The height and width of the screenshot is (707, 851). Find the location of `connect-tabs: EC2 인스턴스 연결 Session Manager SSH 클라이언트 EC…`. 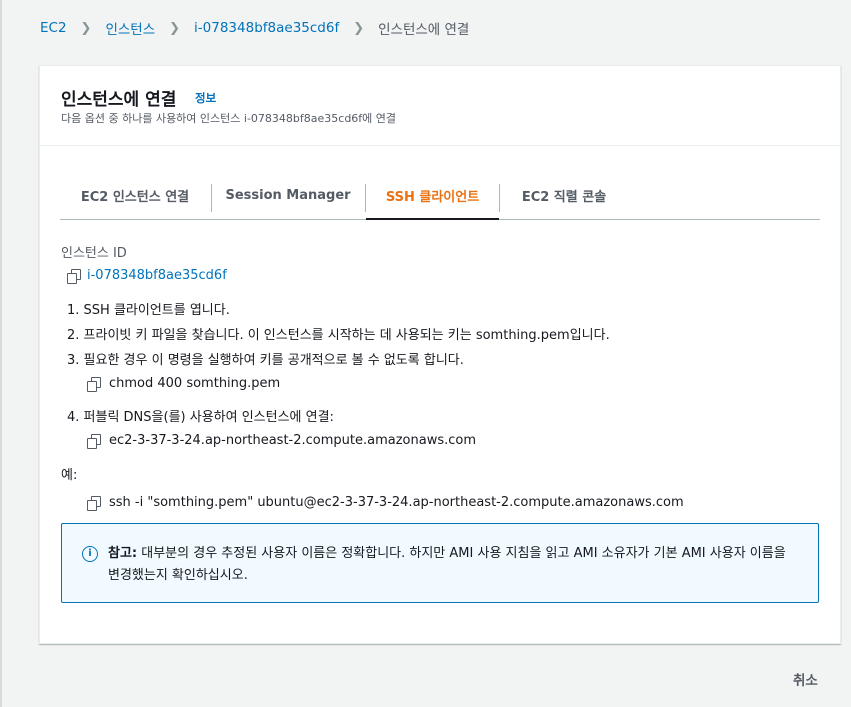

connect-tabs: EC2 인스턴스 연결 Session Manager SSH 클라이언트 EC… is located at coordinates (440, 196).